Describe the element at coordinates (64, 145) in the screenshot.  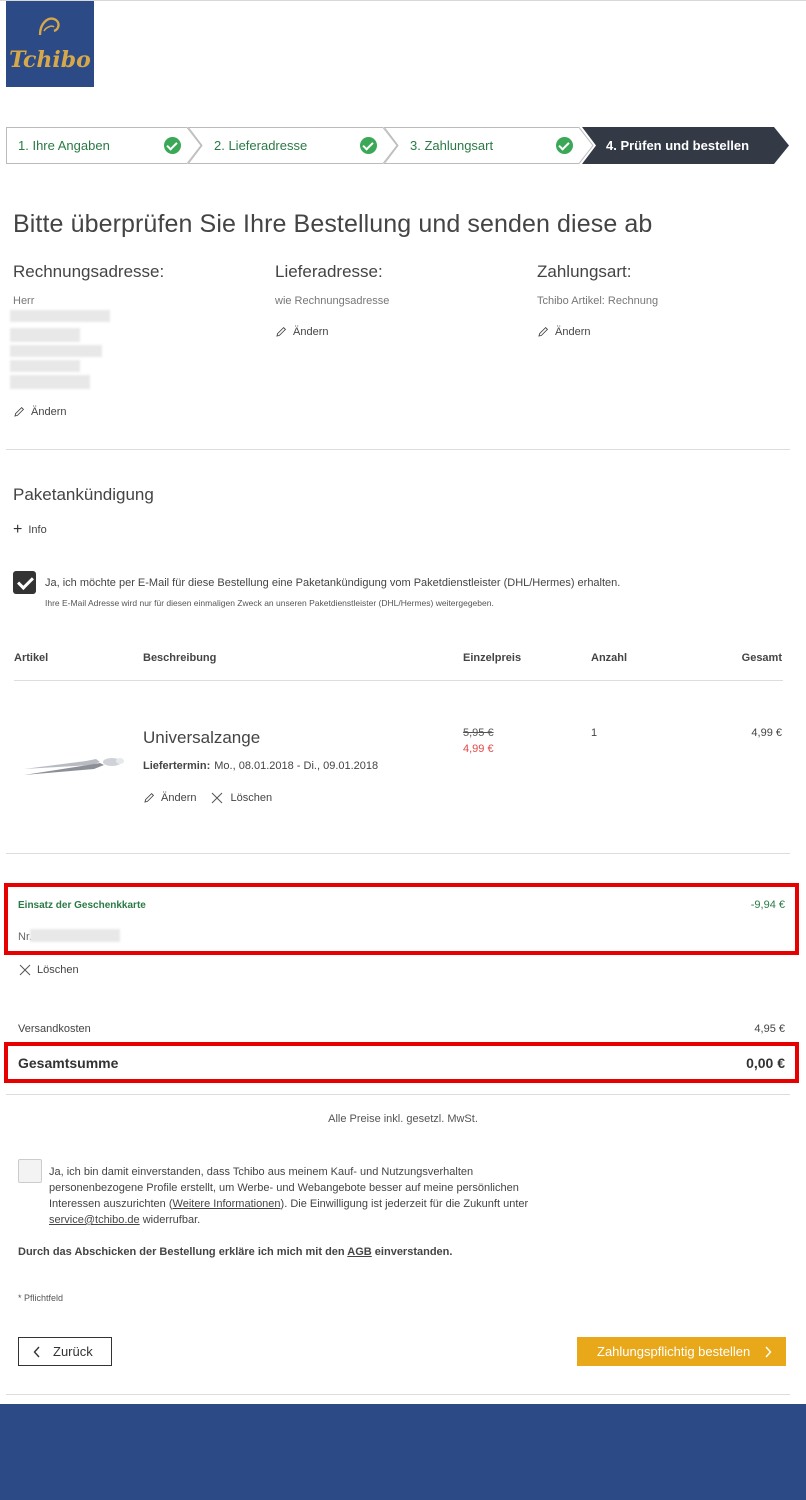
I see `step-label: 1. Ihre Angaben` at that location.